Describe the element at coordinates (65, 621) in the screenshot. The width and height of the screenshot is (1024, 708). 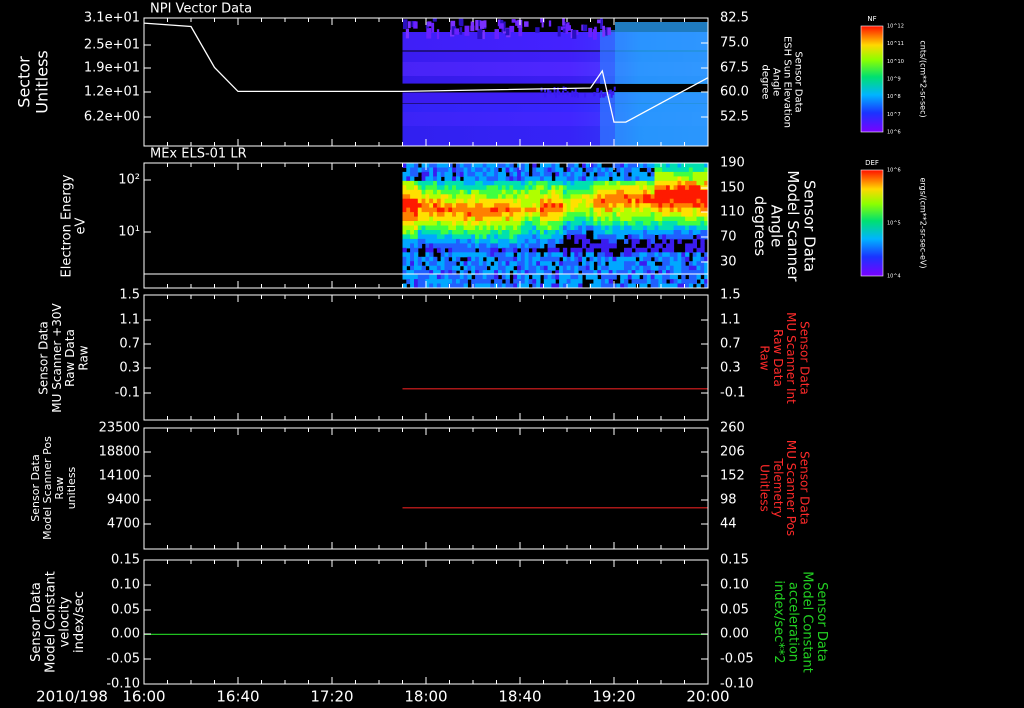
I see `y-axis-label: velocity` at that location.